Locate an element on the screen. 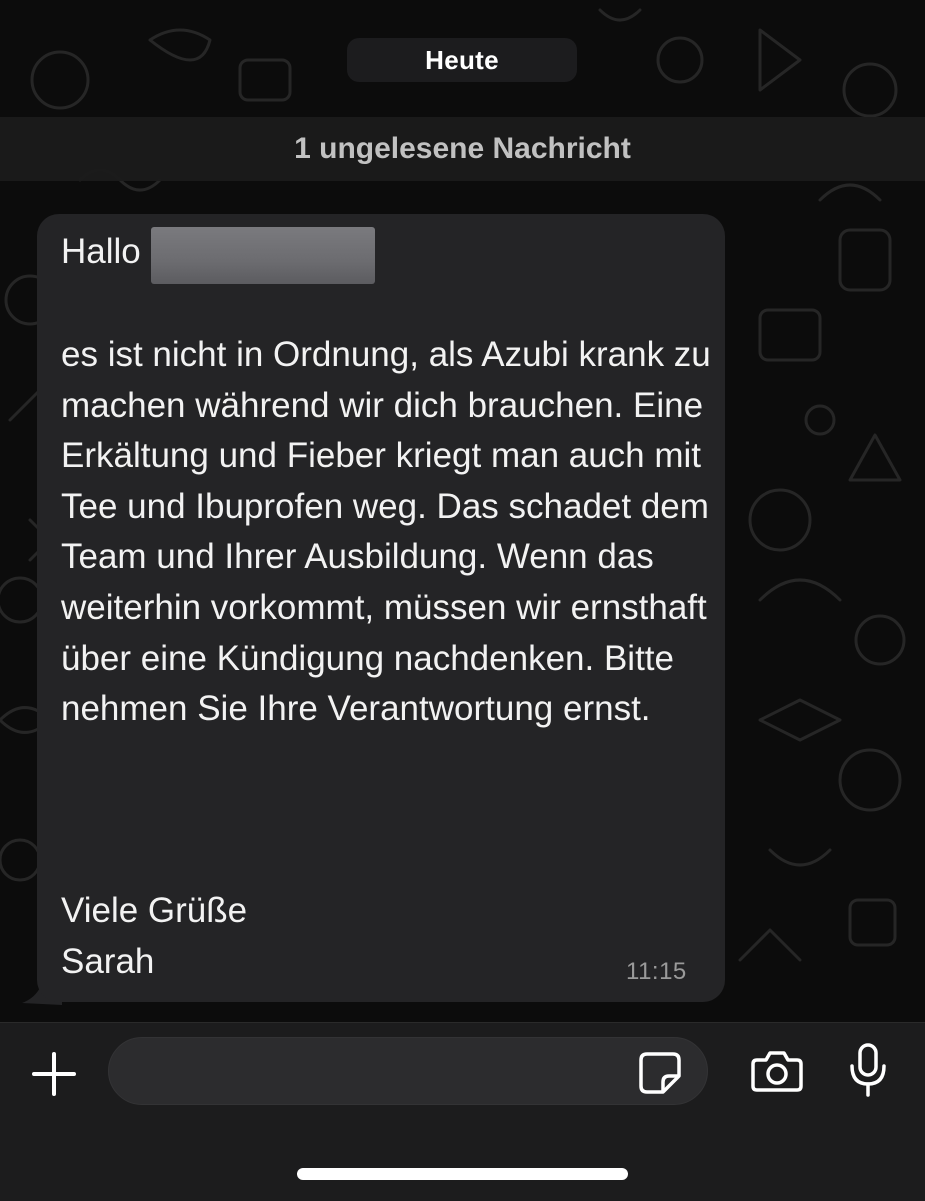 This screenshot has height=1201, width=925. camera-icon is located at coordinates (777, 1071).